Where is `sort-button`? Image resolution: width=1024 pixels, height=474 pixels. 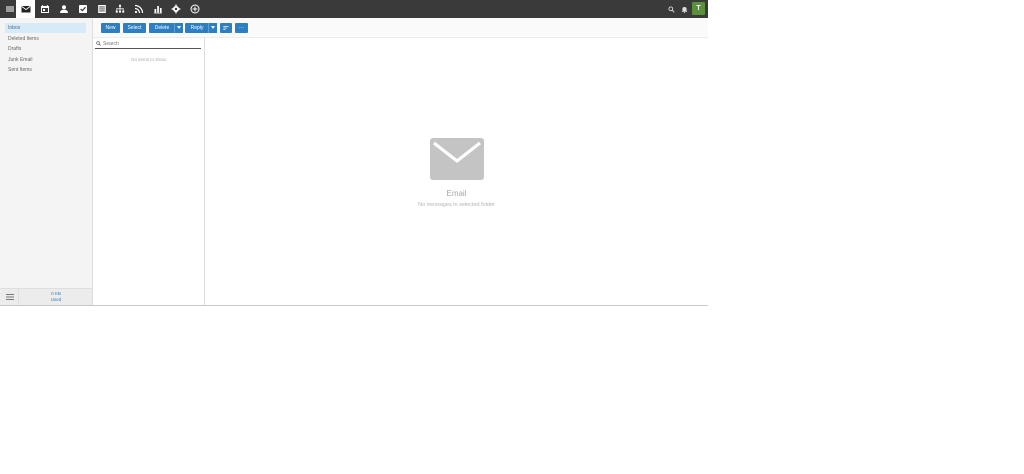
sort-button is located at coordinates (226, 28).